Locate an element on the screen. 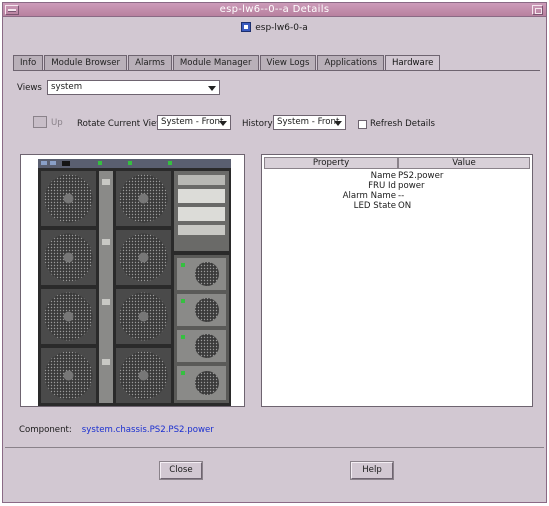 This screenshot has height=506, width=549. tab-hardware: Hardware is located at coordinates (412, 63).